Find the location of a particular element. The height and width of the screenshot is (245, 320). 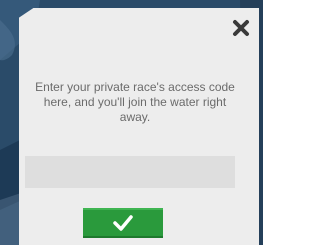

close-button is located at coordinates (241, 28).